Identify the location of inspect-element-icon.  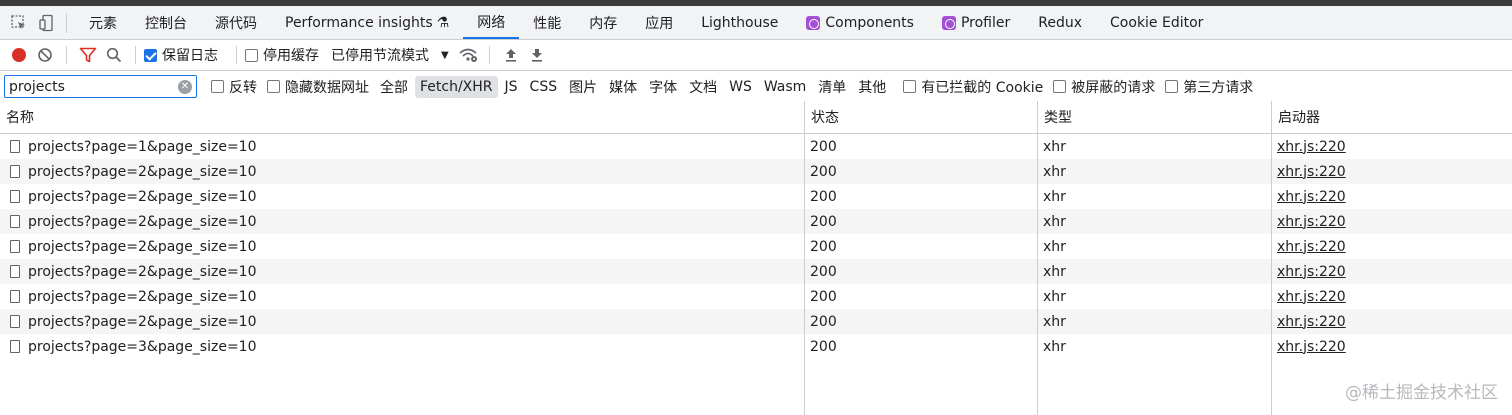
(19, 23).